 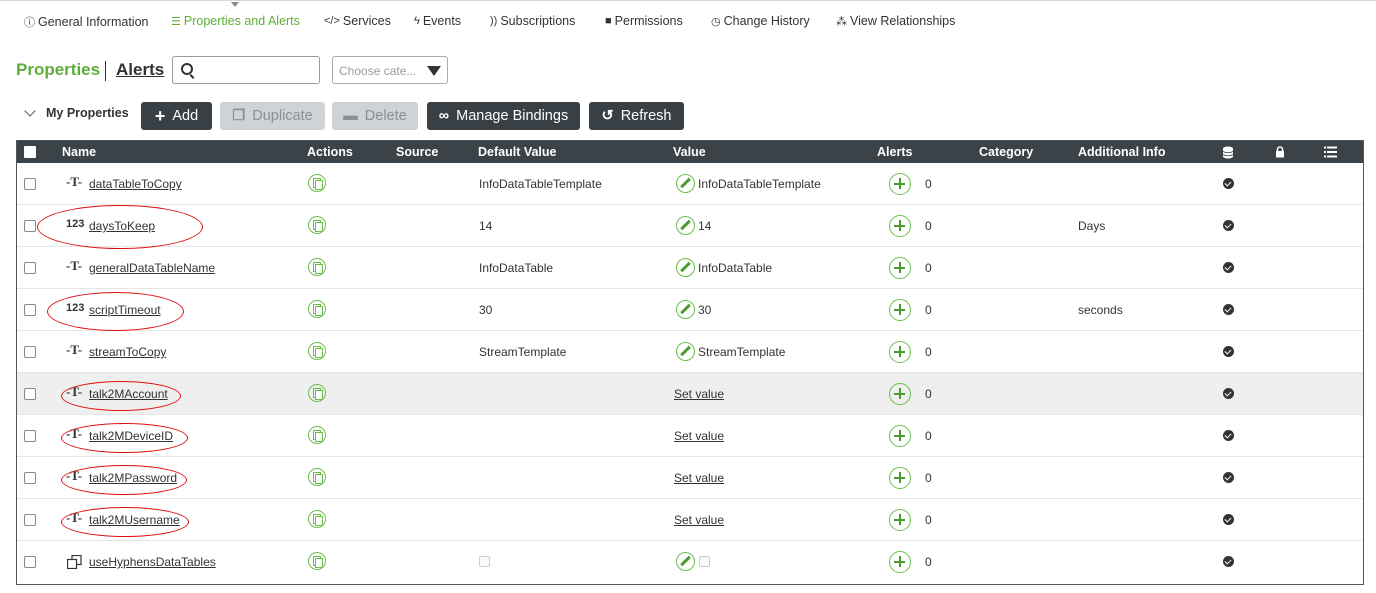 What do you see at coordinates (1280, 152) in the screenshot?
I see `lock-icon` at bounding box center [1280, 152].